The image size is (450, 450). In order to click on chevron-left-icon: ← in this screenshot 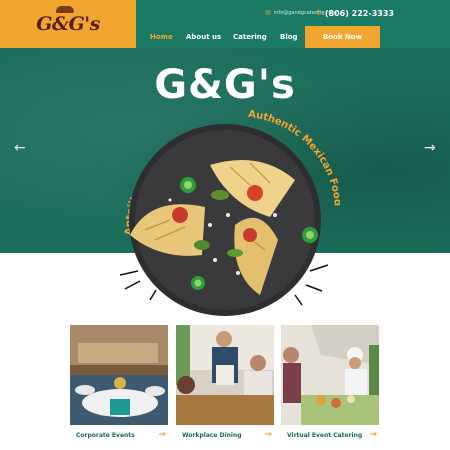, I will do `click(20, 148)`.